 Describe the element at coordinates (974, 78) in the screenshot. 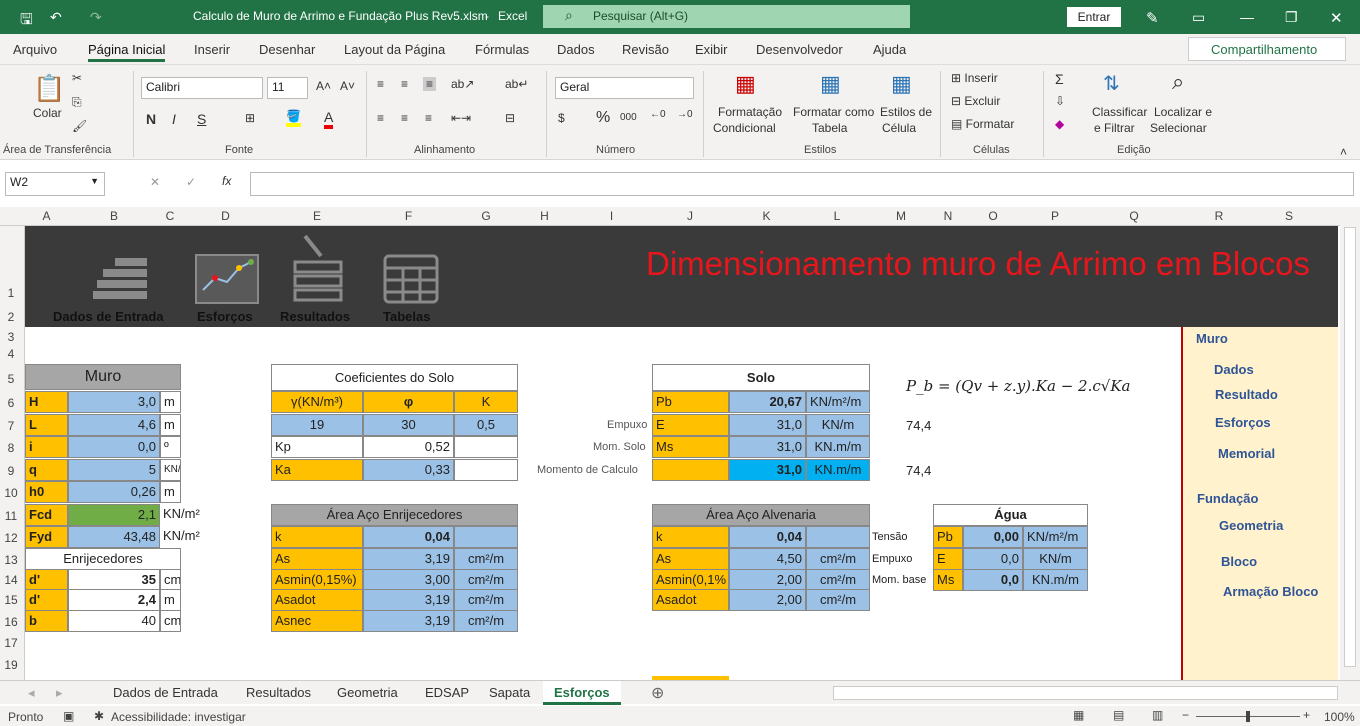

I see `insert-cells-button: ⊞ Inserir` at that location.